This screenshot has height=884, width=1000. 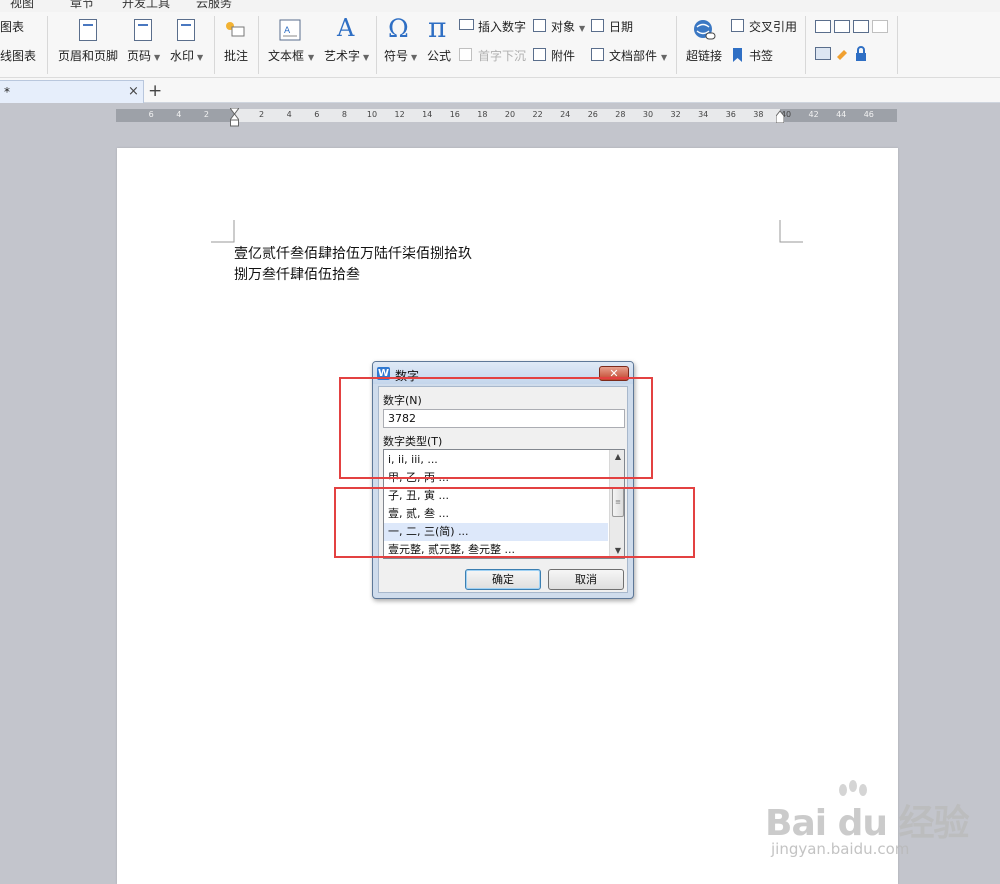 What do you see at coordinates (502, 56) in the screenshot?
I see `drop-cap-button: 首字下沉` at bounding box center [502, 56].